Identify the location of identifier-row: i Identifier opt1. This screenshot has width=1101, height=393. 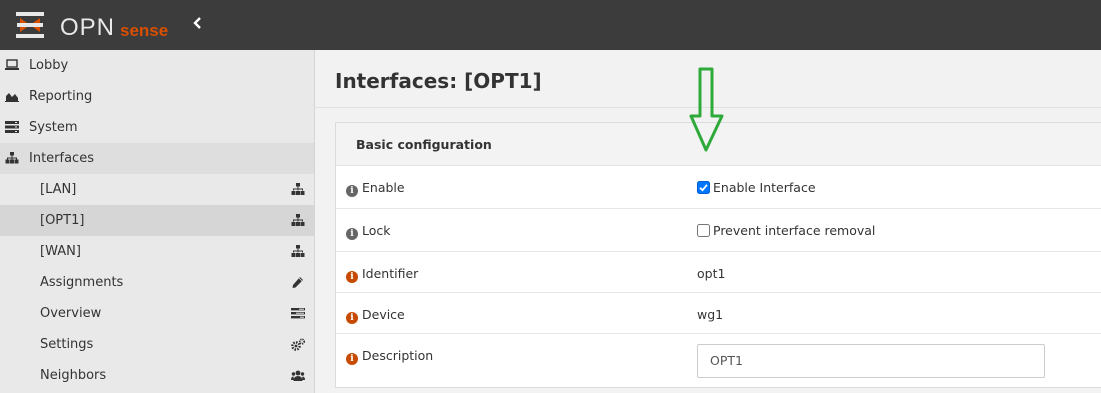
(718, 272).